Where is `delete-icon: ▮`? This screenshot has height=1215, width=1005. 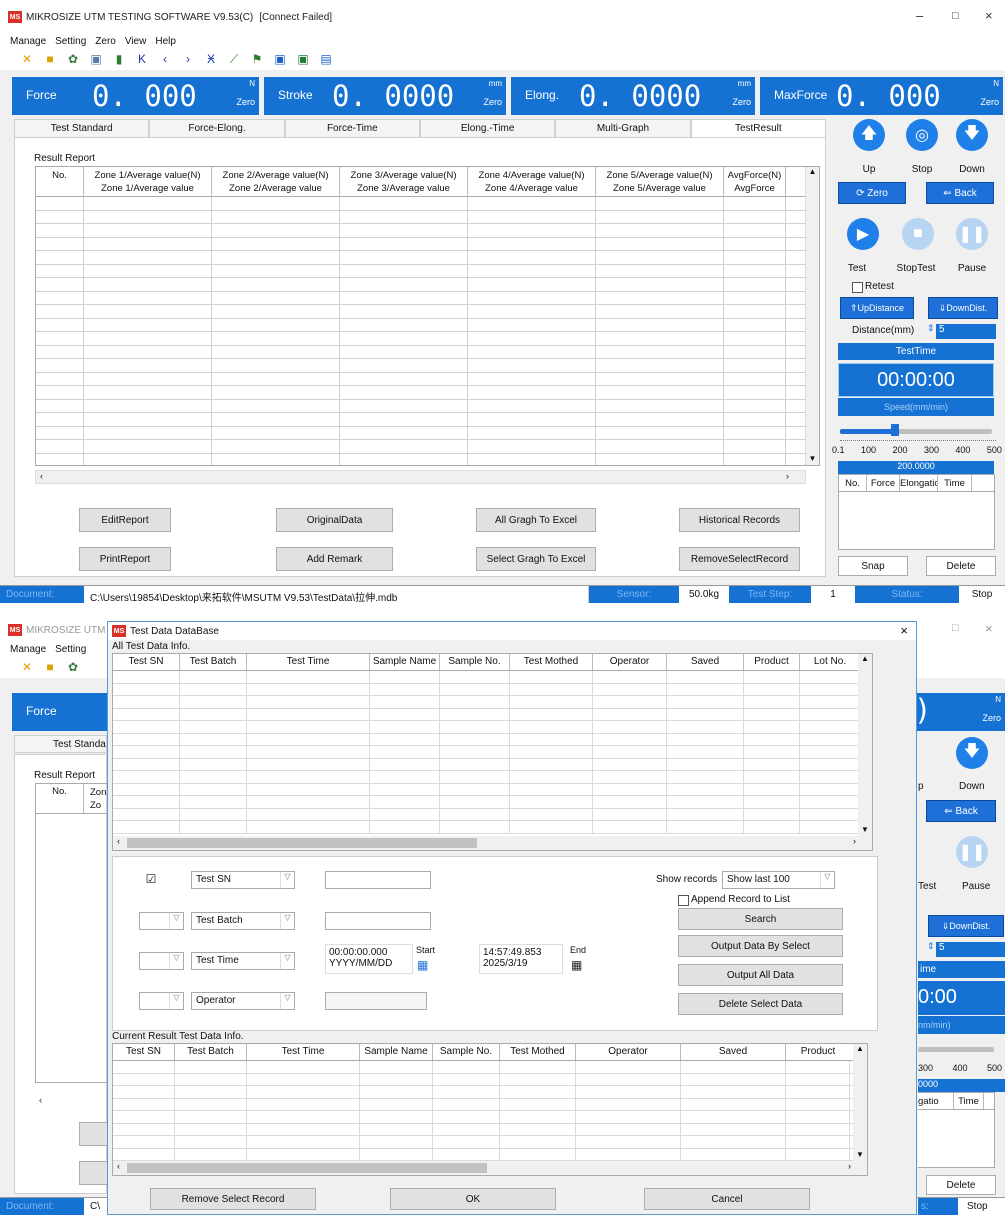
delete-icon: ▮ is located at coordinates (119, 59).